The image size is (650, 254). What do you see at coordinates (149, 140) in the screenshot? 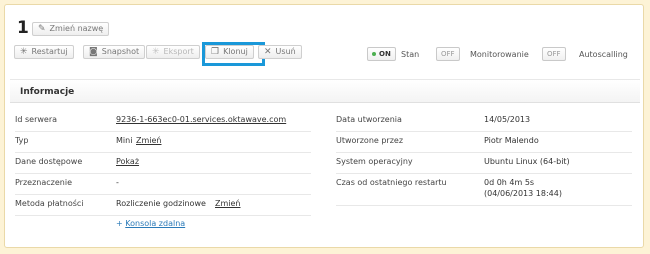
I see `type-change-link: Zmień` at bounding box center [149, 140].